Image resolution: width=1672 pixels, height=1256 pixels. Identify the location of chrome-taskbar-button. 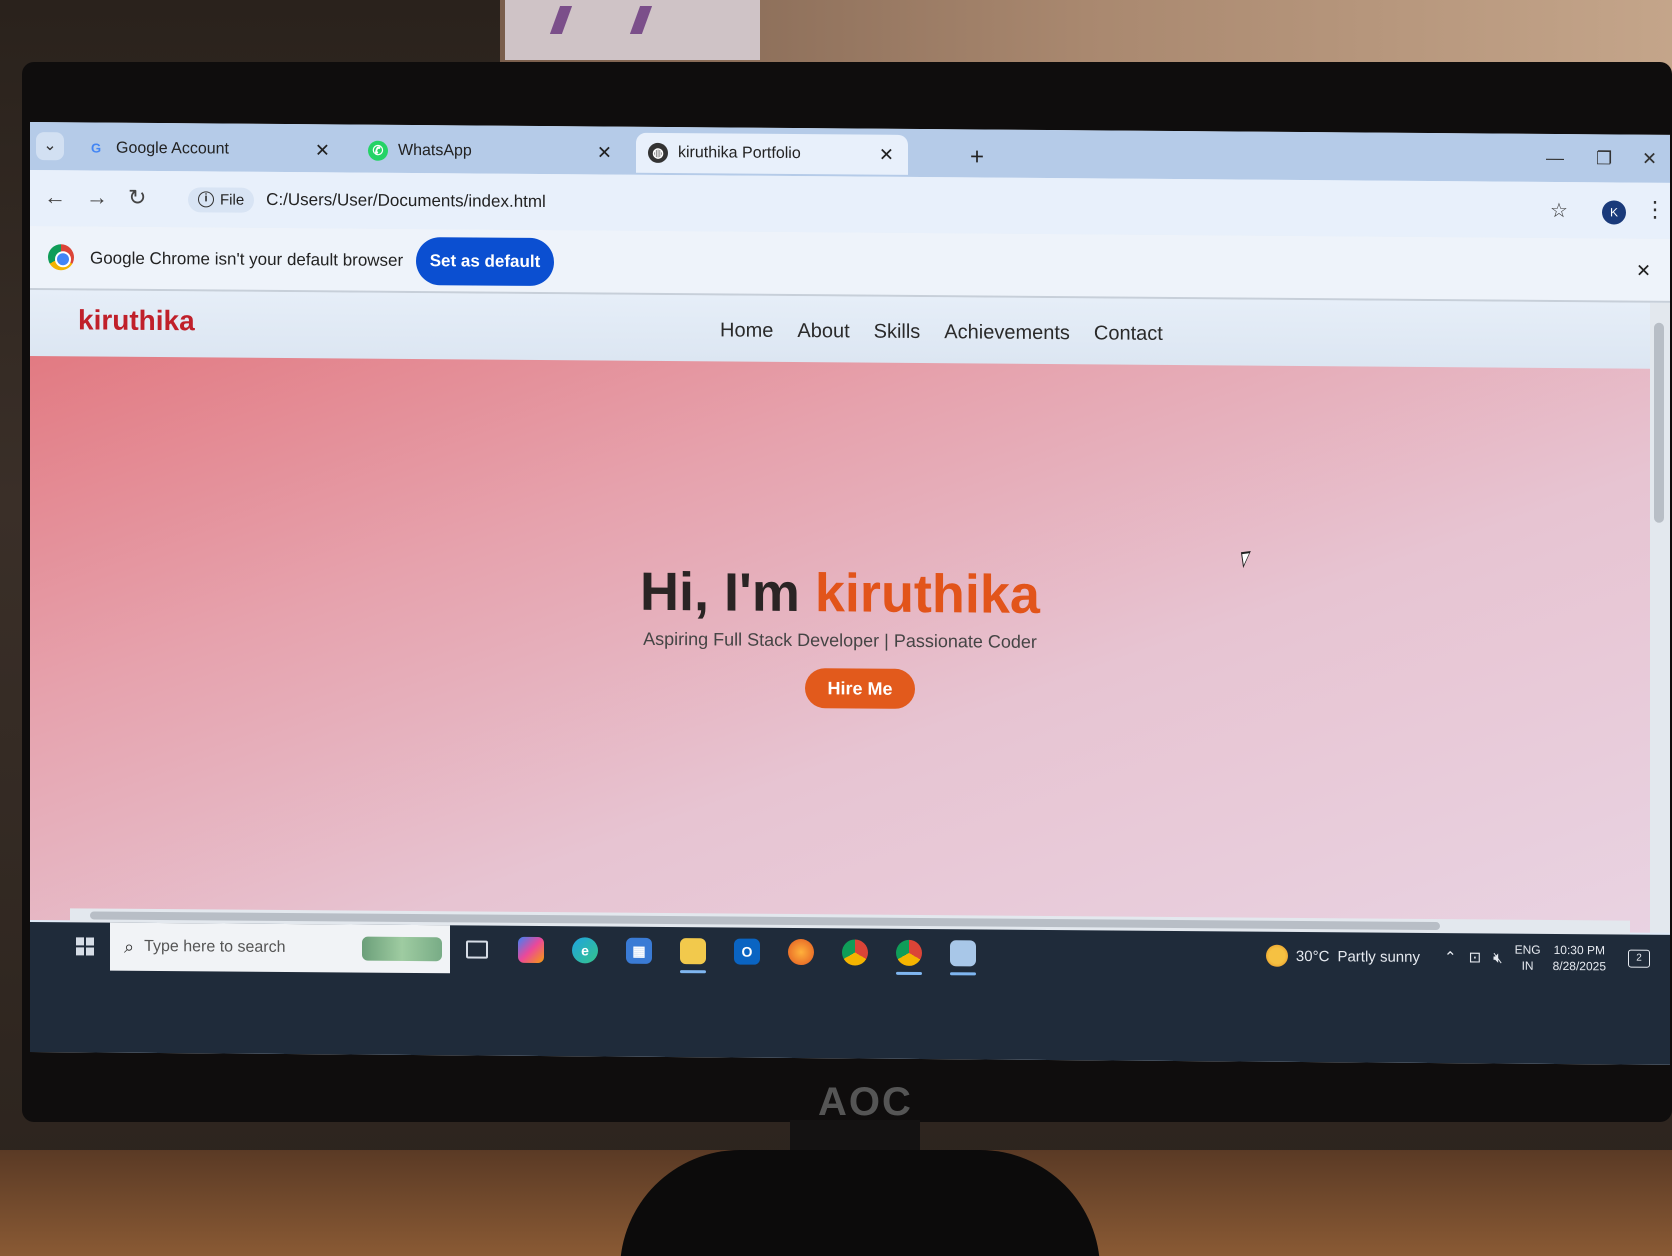
(855, 952).